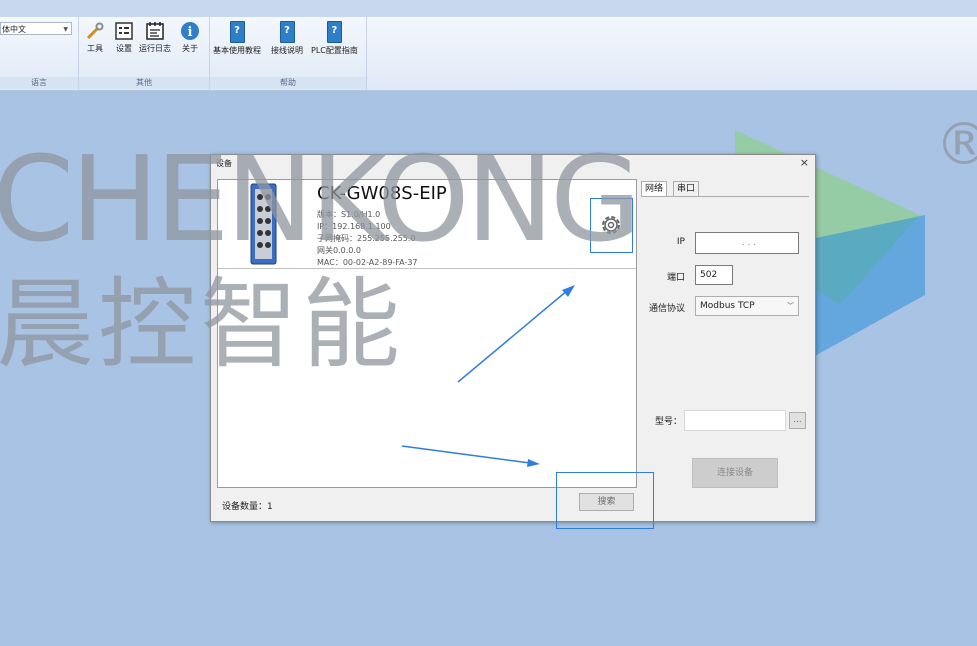 This screenshot has height=646, width=977. What do you see at coordinates (488, 8) in the screenshot?
I see `window-title-bar` at bounding box center [488, 8].